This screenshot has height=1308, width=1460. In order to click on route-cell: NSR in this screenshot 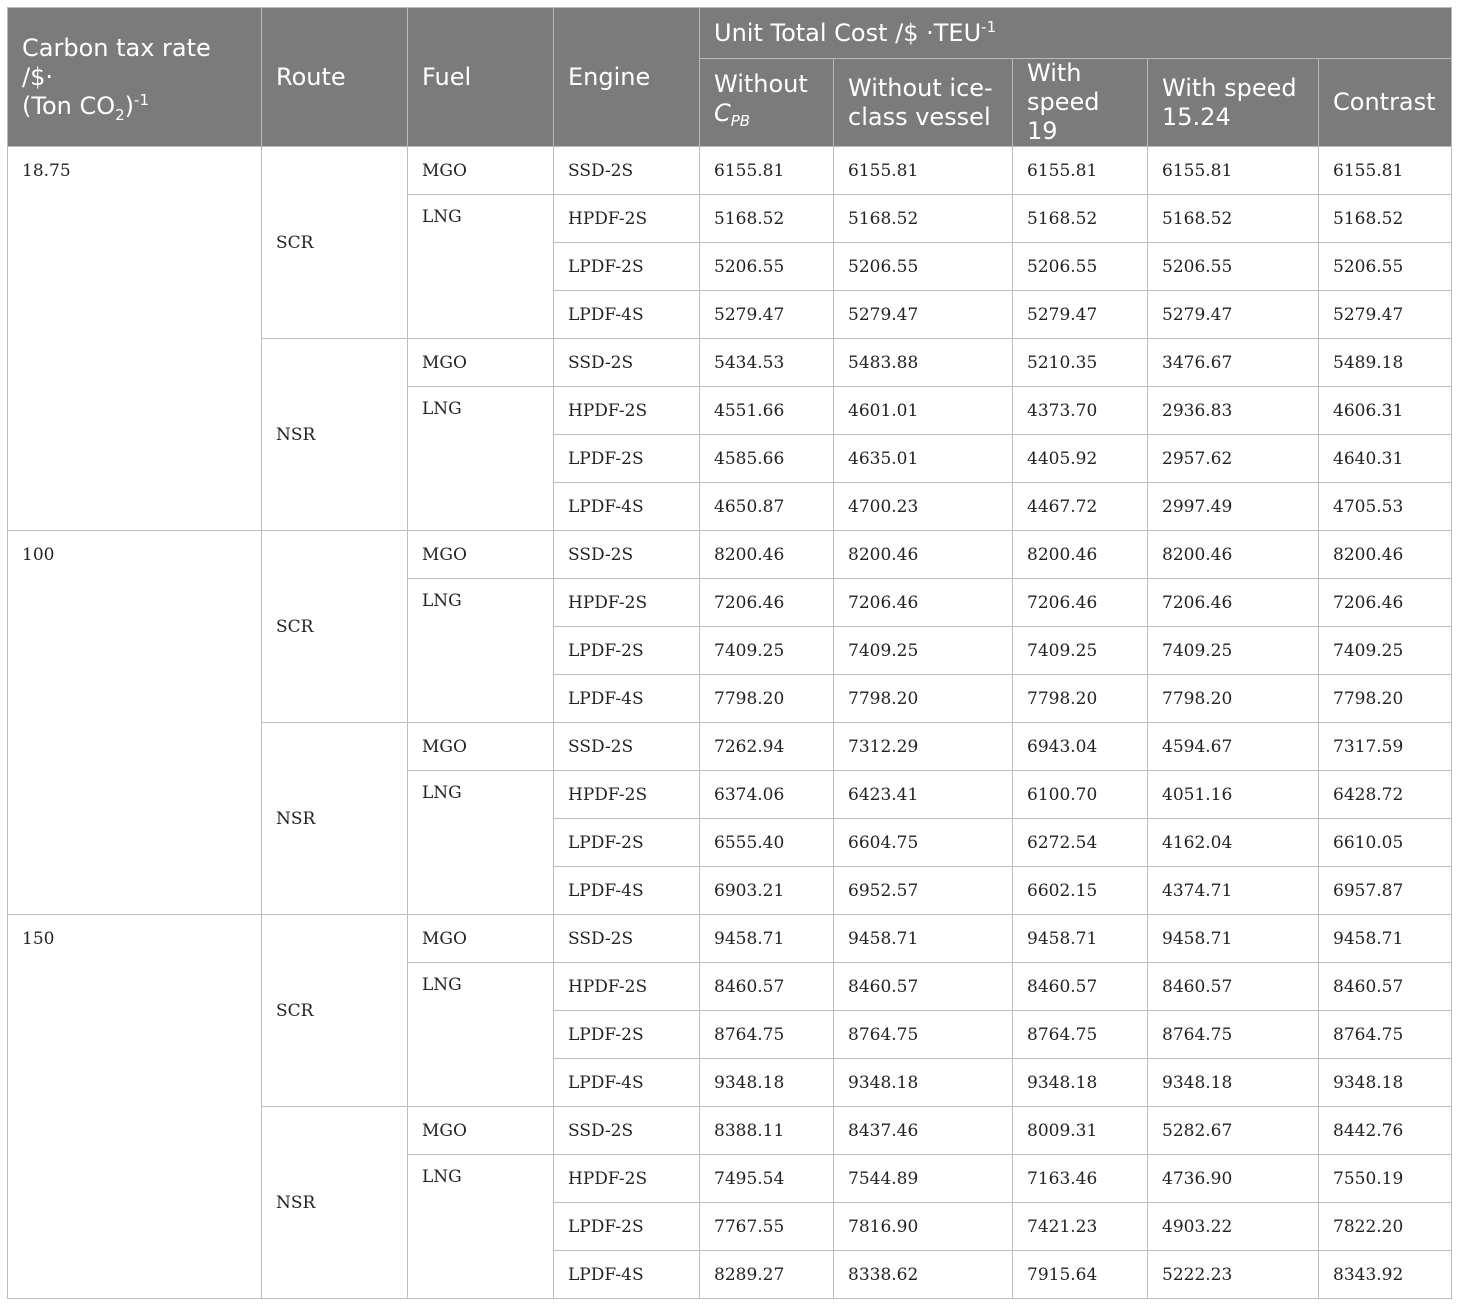, I will do `click(334, 434)`.